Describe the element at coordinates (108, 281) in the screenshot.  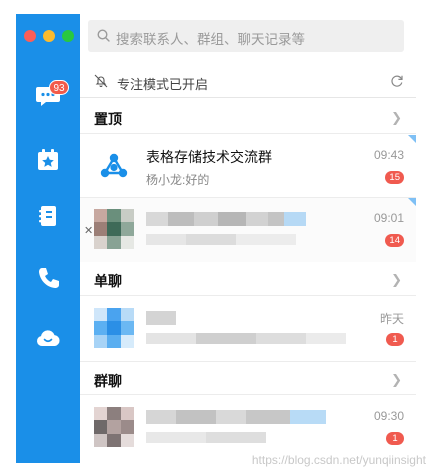
I see `section-label: 单聊` at that location.